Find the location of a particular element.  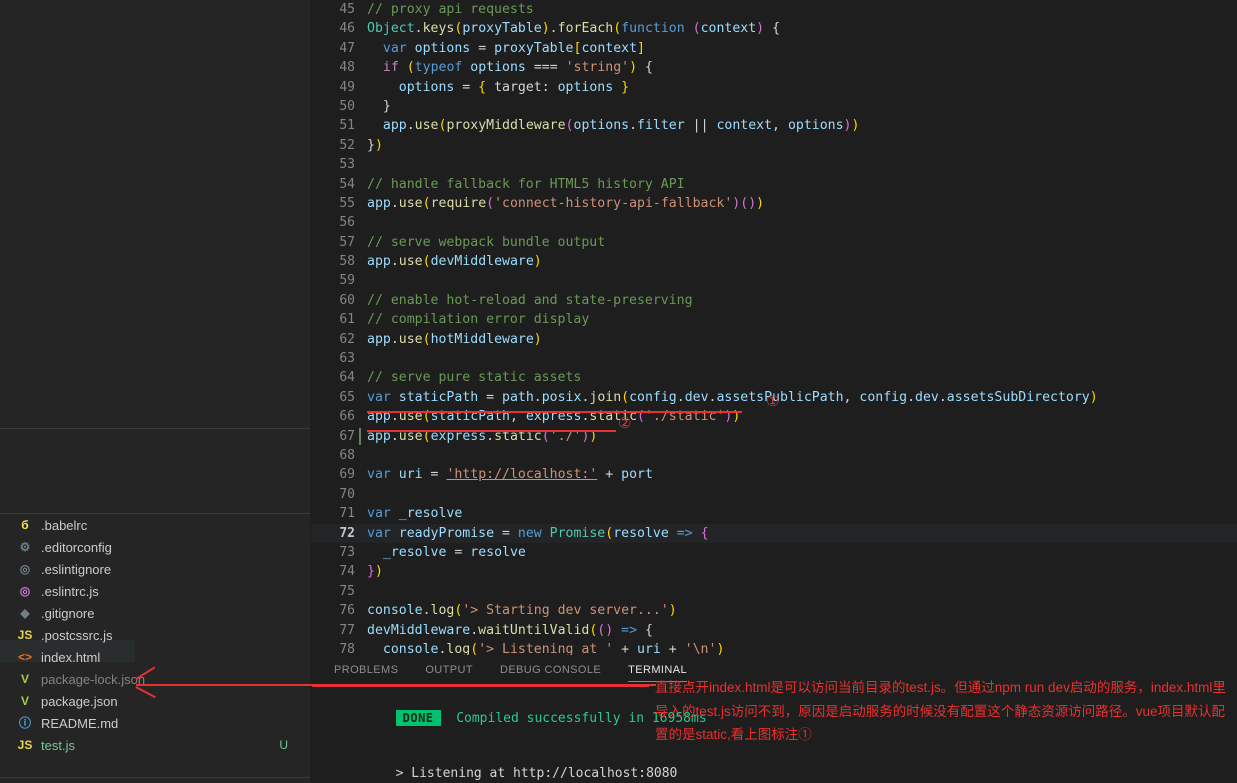

code-line: 70 is located at coordinates (774, 494).